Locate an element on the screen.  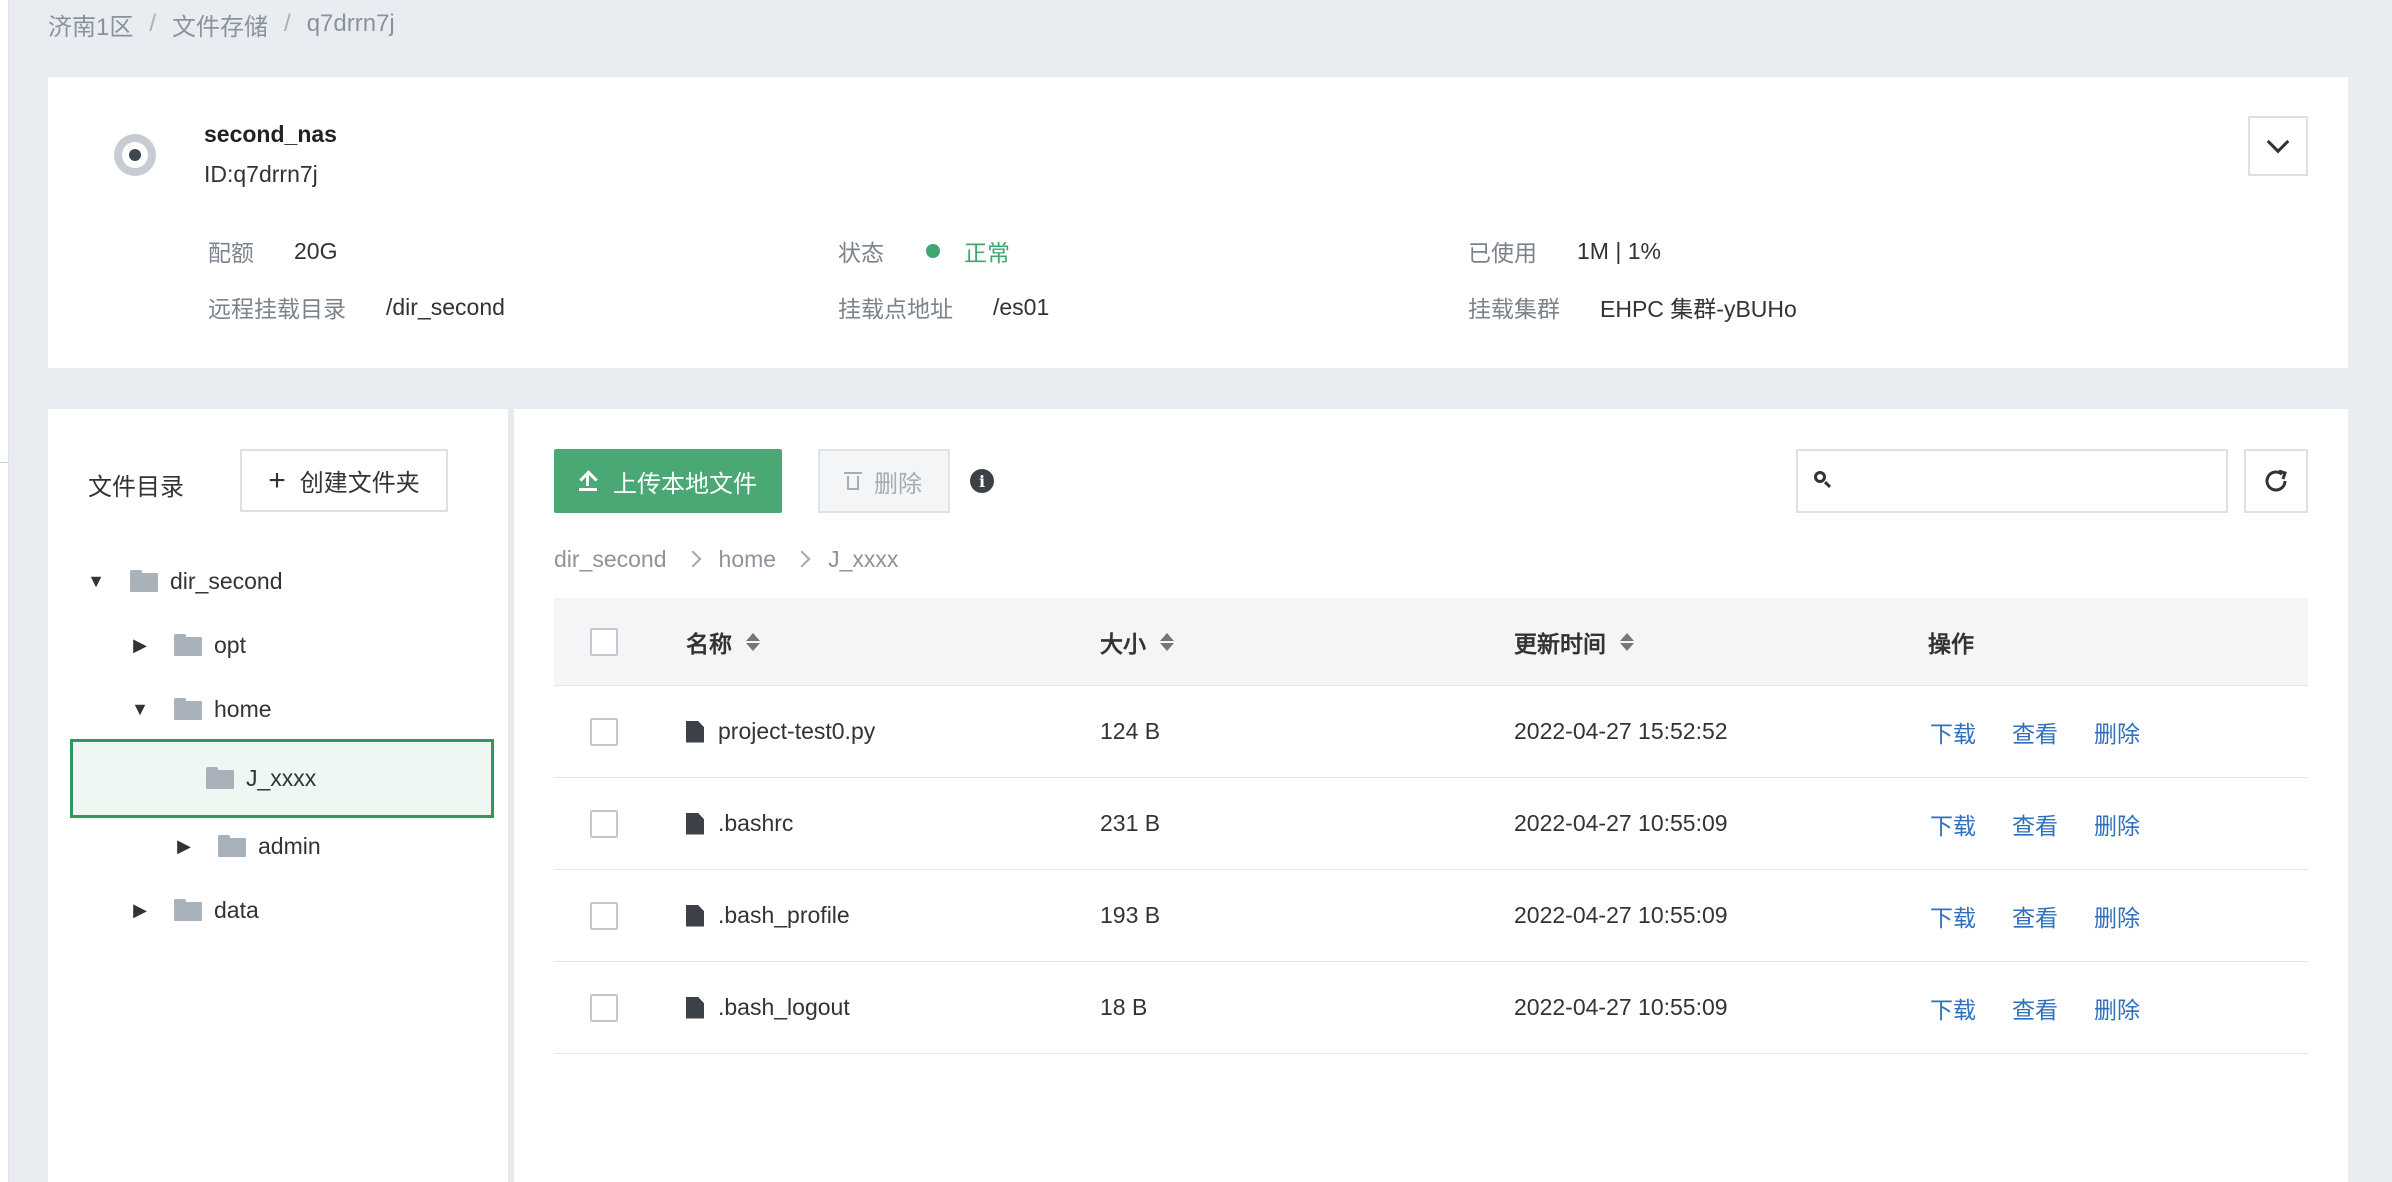
tree-node-admin: ▶ admin is located at coordinates (248, 846).